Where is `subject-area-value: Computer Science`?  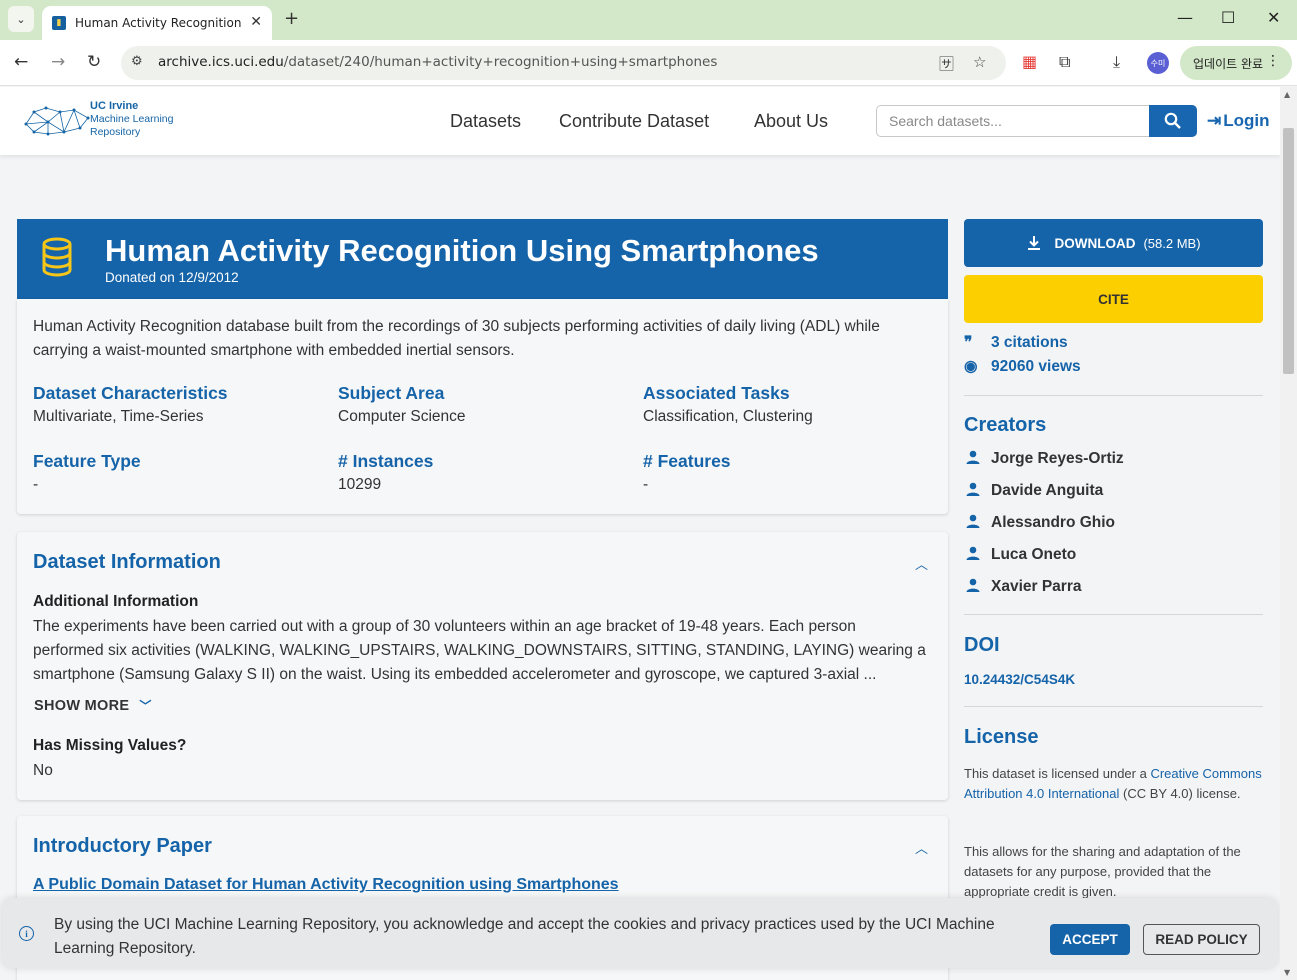
subject-area-value: Computer Science is located at coordinates (402, 416).